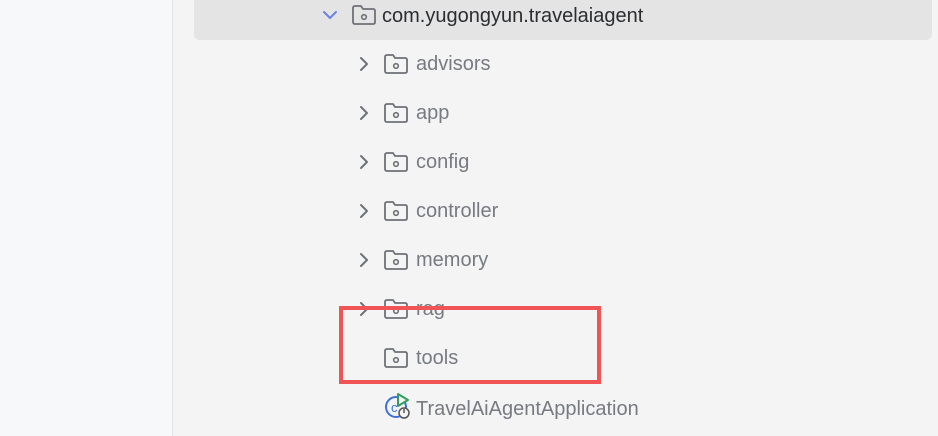 This screenshot has width=938, height=436. I want to click on tree-row-main-class: c TravelAiAgentApplication, so click(555, 408).